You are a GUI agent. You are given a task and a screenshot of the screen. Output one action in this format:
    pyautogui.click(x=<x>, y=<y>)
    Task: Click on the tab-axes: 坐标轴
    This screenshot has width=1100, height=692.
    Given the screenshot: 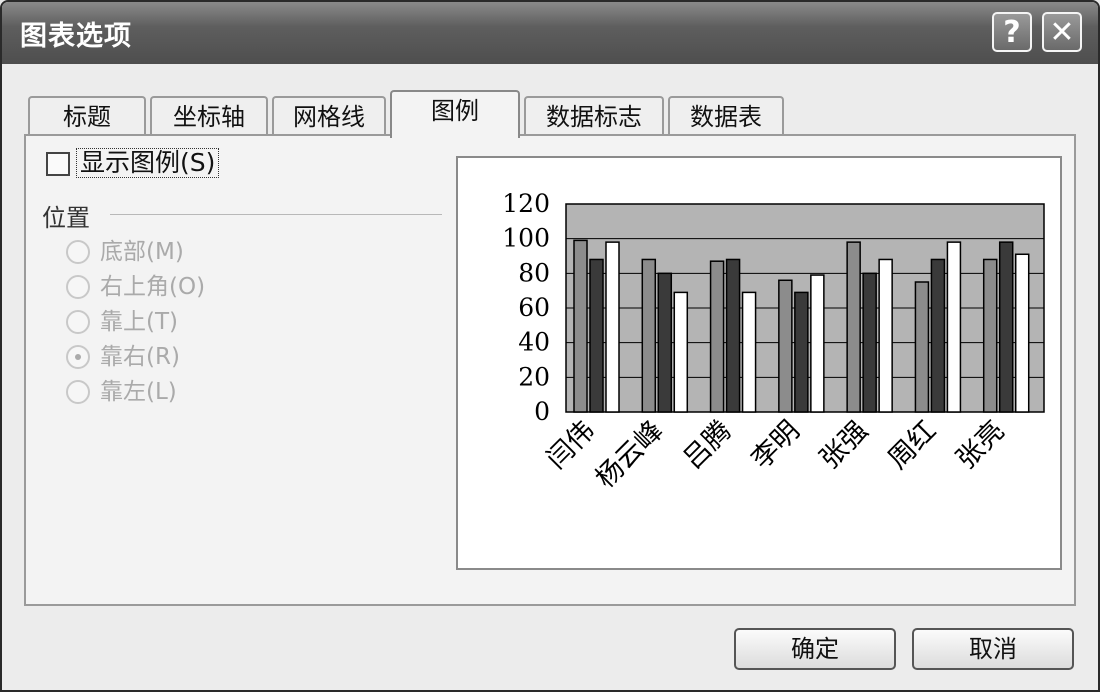 What is the action you would take?
    pyautogui.click(x=209, y=116)
    